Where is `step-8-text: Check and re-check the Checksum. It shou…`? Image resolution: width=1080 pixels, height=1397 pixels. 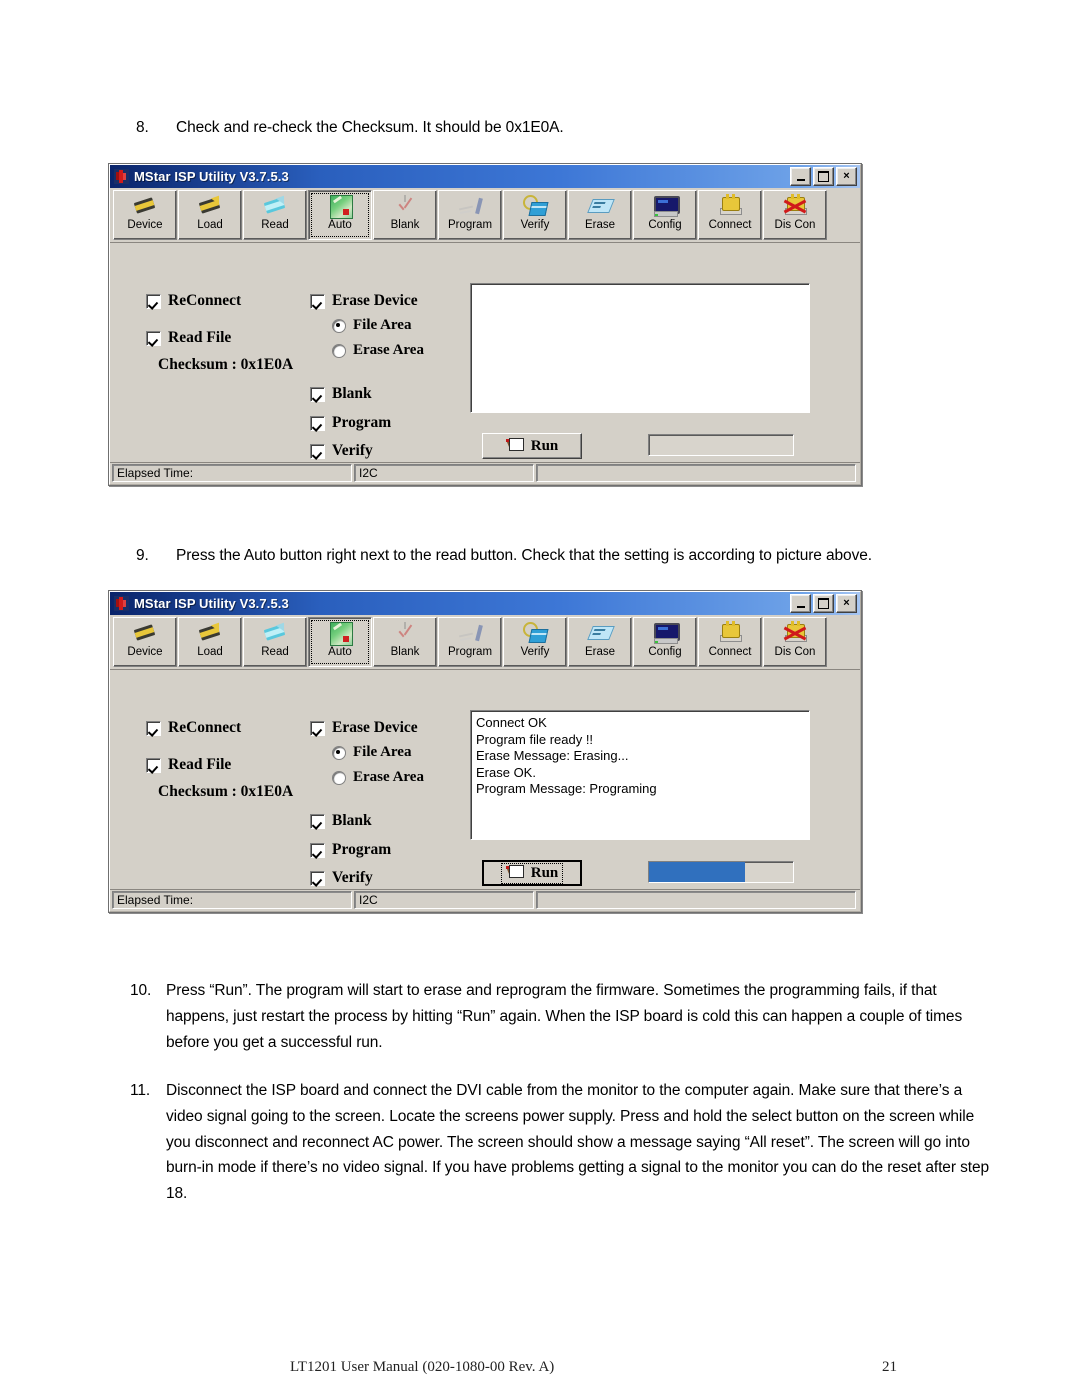
step-8-text: Check and re-check the Checksum. It shou… is located at coordinates (370, 127).